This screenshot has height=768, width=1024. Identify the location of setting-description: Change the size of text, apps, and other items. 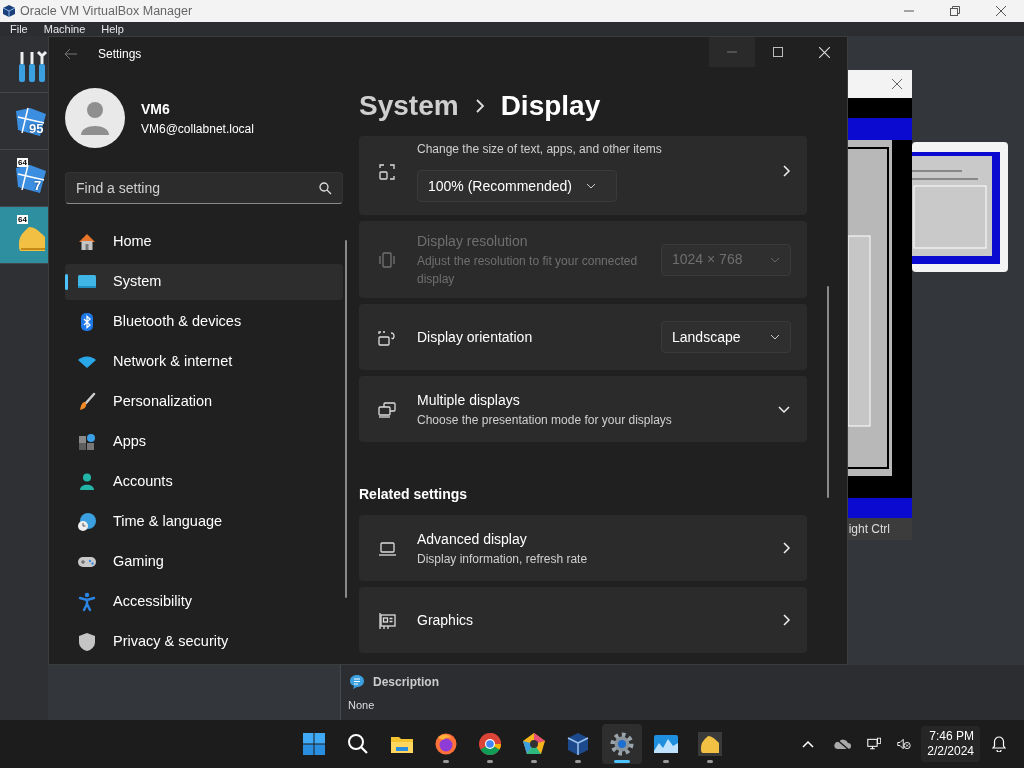
(540, 149).